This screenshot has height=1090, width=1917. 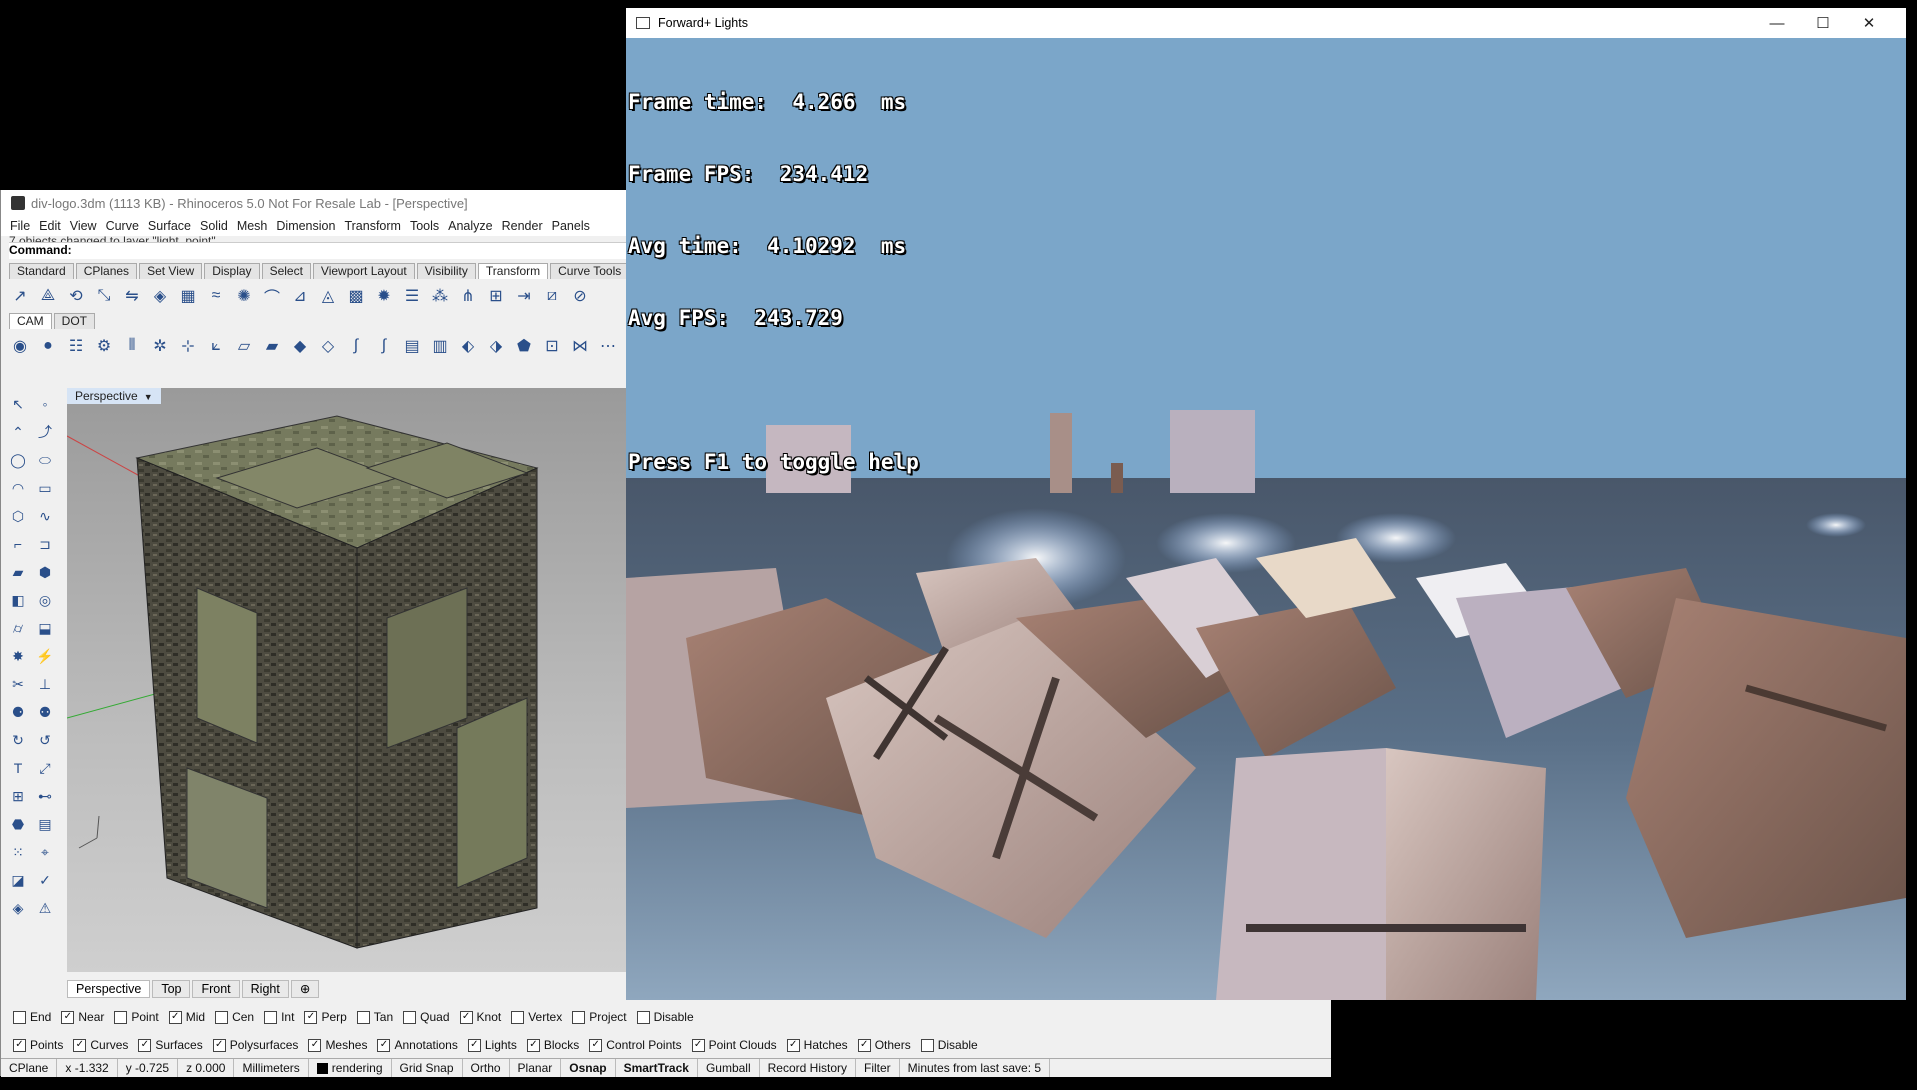 I want to click on join-icon: ⚡, so click(x=45, y=656).